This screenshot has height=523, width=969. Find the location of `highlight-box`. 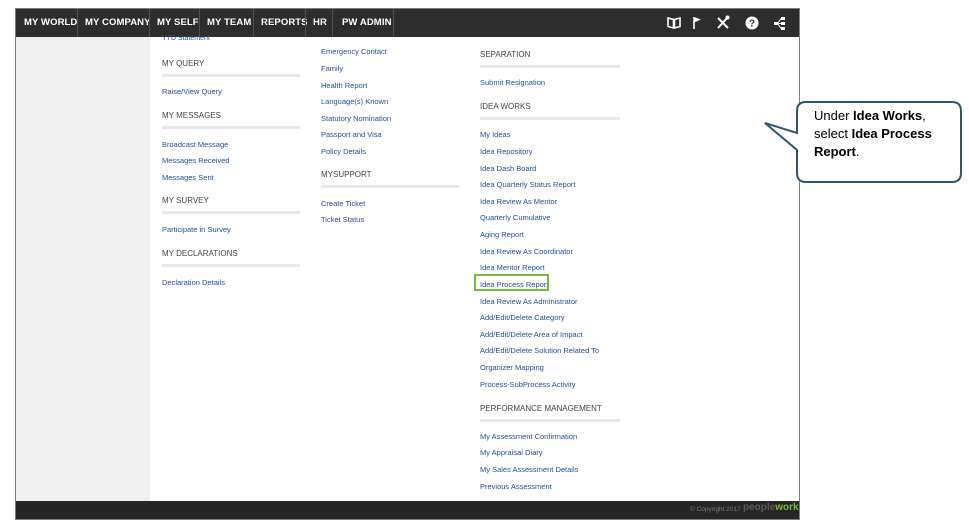

highlight-box is located at coordinates (511, 282).